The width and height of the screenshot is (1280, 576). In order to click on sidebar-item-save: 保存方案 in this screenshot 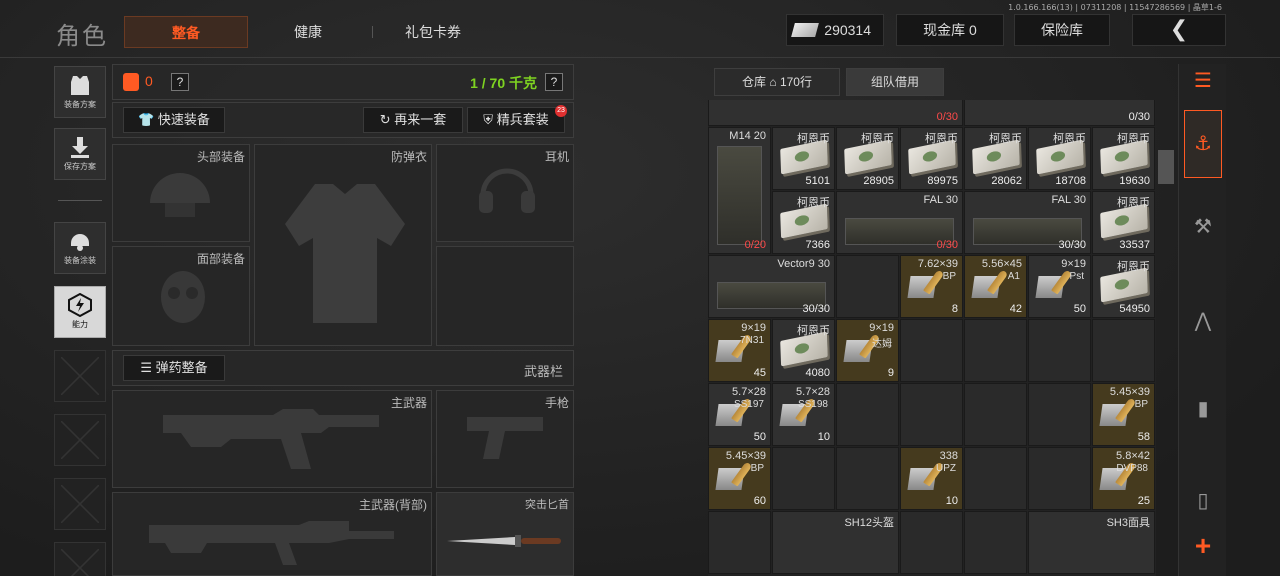, I will do `click(80, 154)`.